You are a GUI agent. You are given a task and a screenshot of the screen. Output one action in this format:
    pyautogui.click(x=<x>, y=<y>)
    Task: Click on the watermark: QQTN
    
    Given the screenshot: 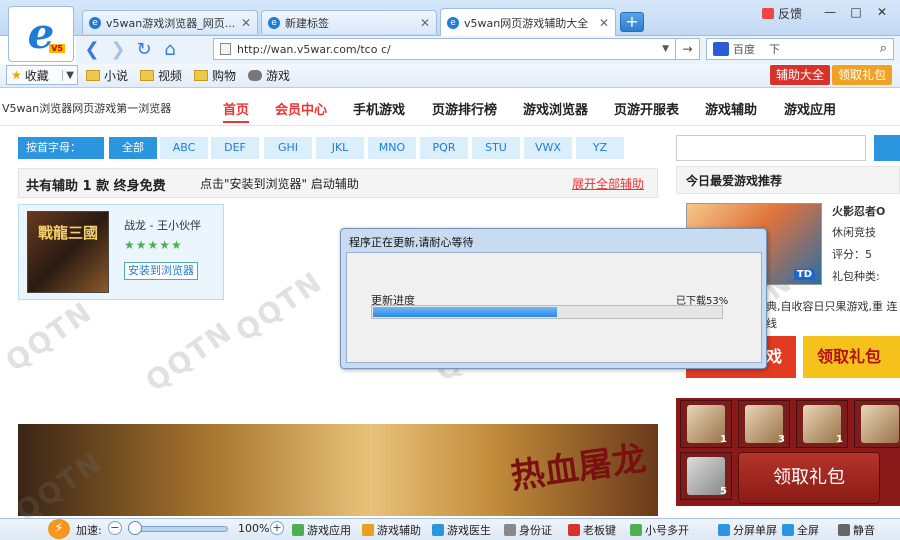 What is the action you would take?
    pyautogui.click(x=279, y=306)
    